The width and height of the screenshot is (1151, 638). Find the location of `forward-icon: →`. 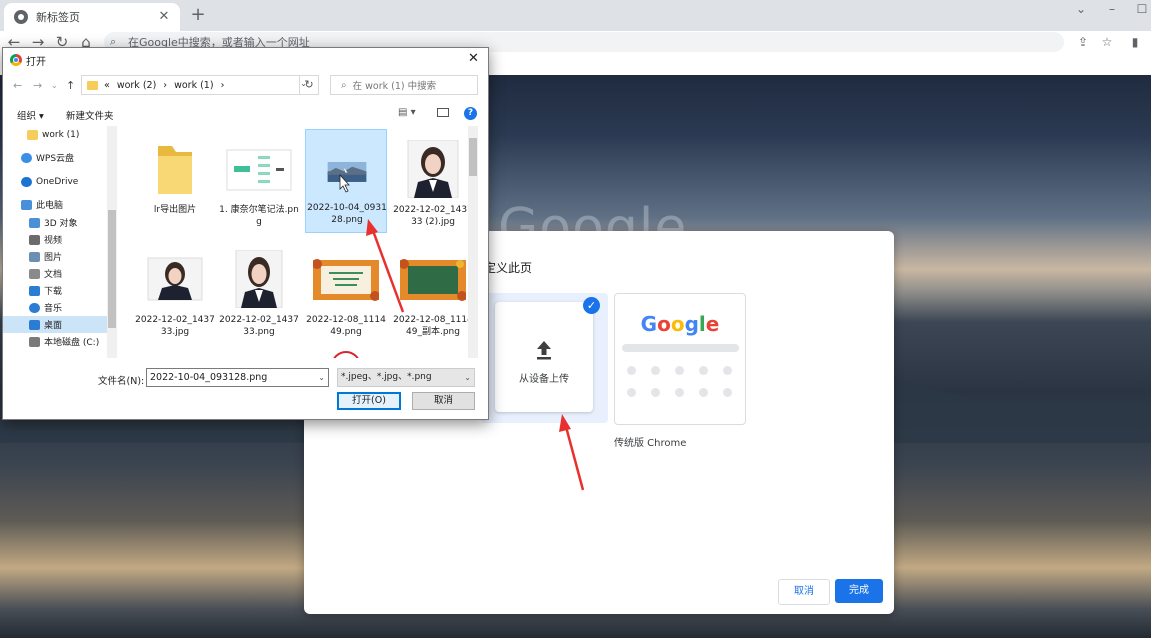

forward-icon: → is located at coordinates (37, 85).